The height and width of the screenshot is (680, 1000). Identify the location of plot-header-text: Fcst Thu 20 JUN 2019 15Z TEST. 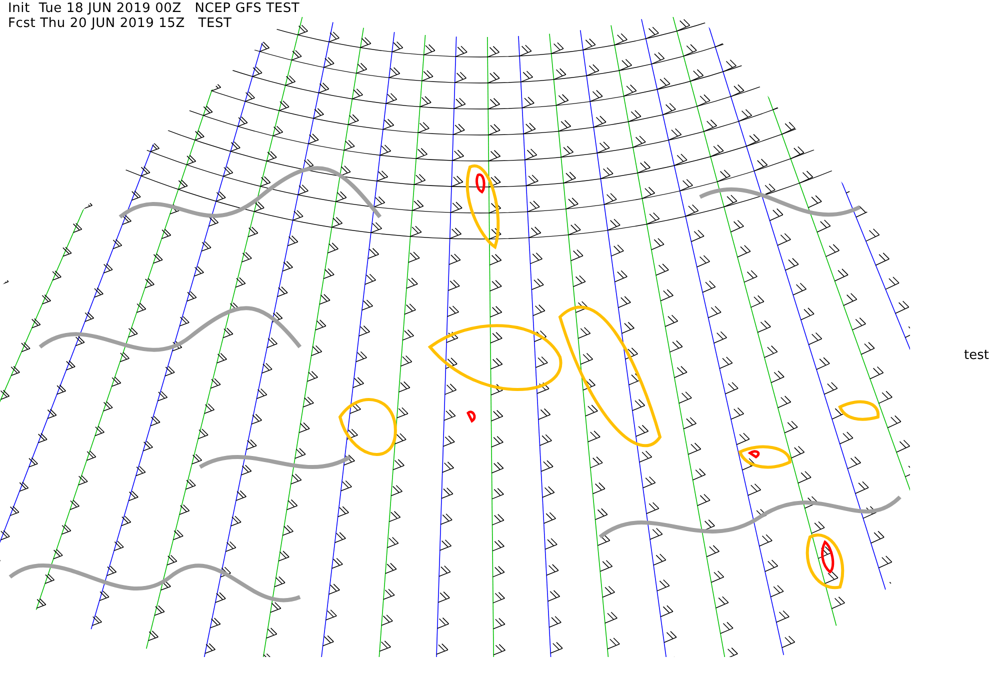
(120, 23).